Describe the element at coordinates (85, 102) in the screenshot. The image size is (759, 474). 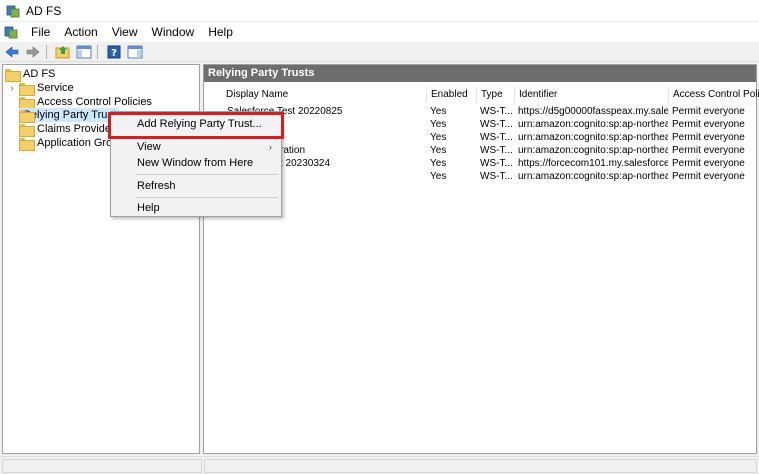
I see `tree-item-access-control-policies: Access Control Policies` at that location.